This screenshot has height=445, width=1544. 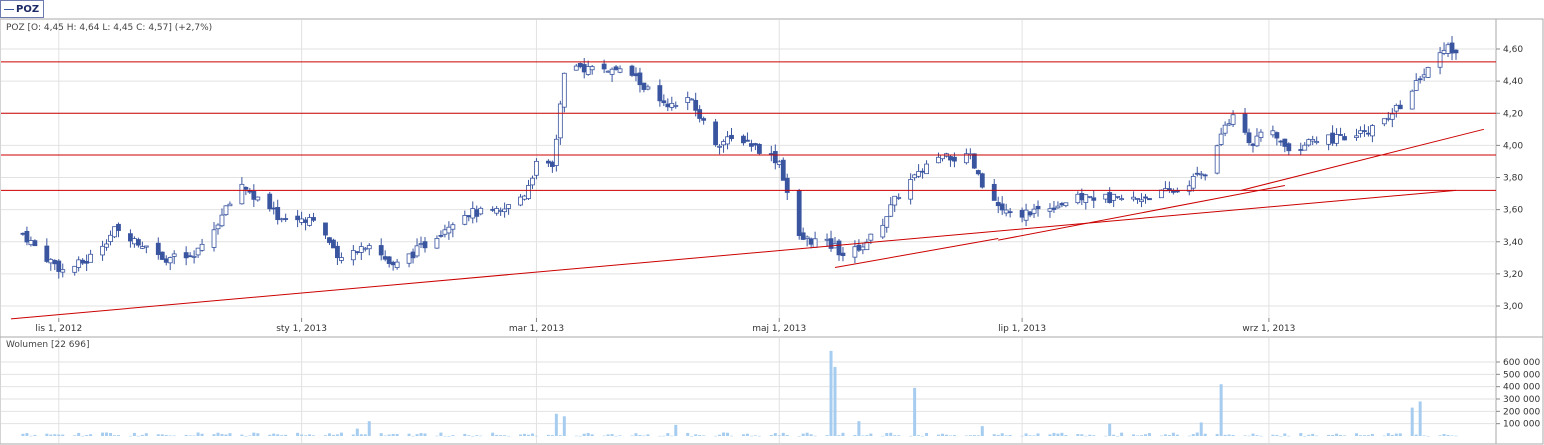 What do you see at coordinates (9, 9) in the screenshot?
I see `series-swatch-icon` at bounding box center [9, 9].